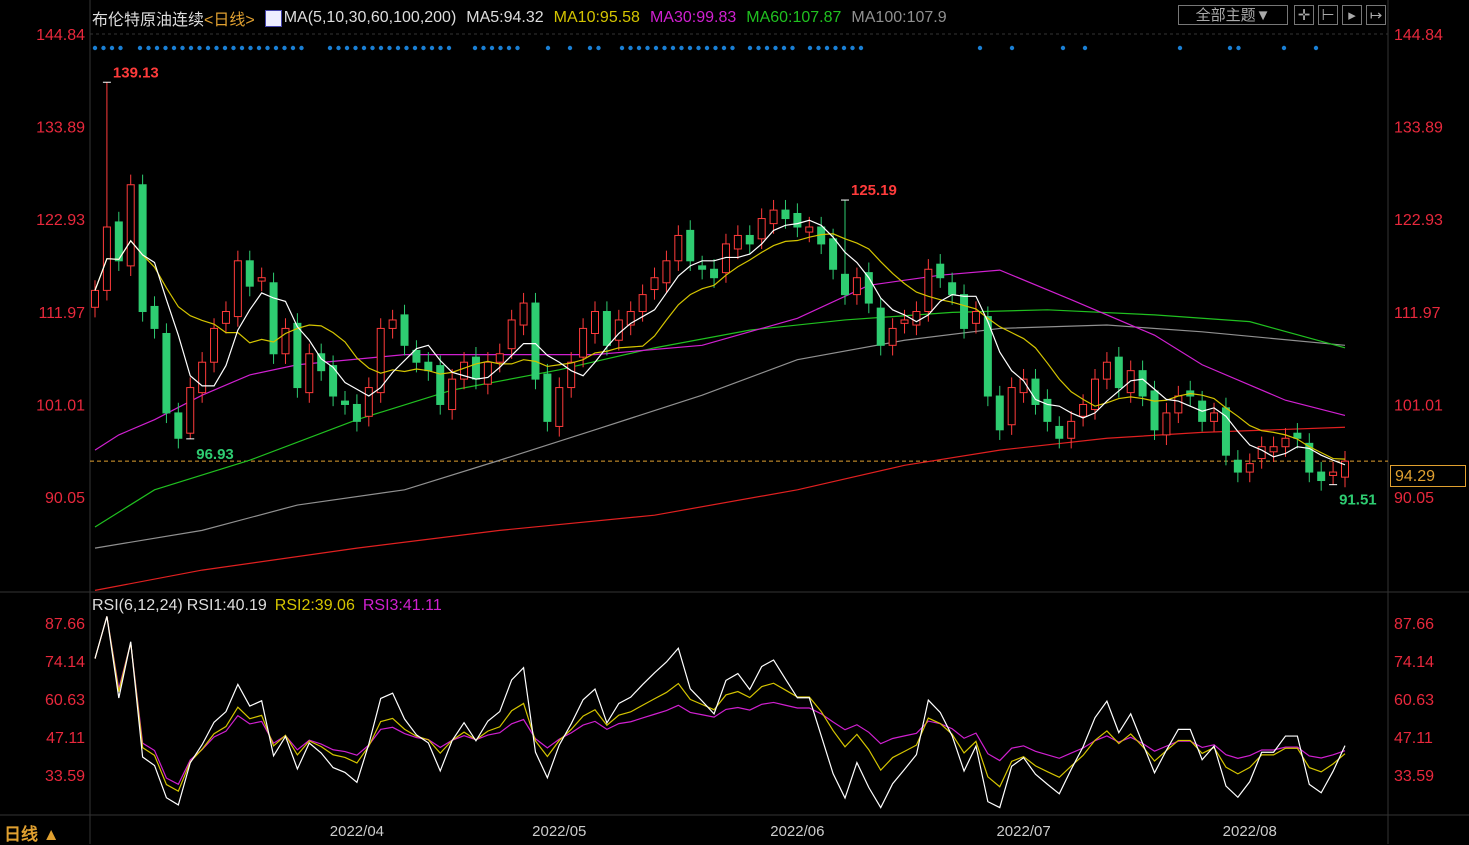 The image size is (1469, 845). Describe the element at coordinates (1418, 405) in the screenshot. I see `price-tick-right: 101.01` at that location.